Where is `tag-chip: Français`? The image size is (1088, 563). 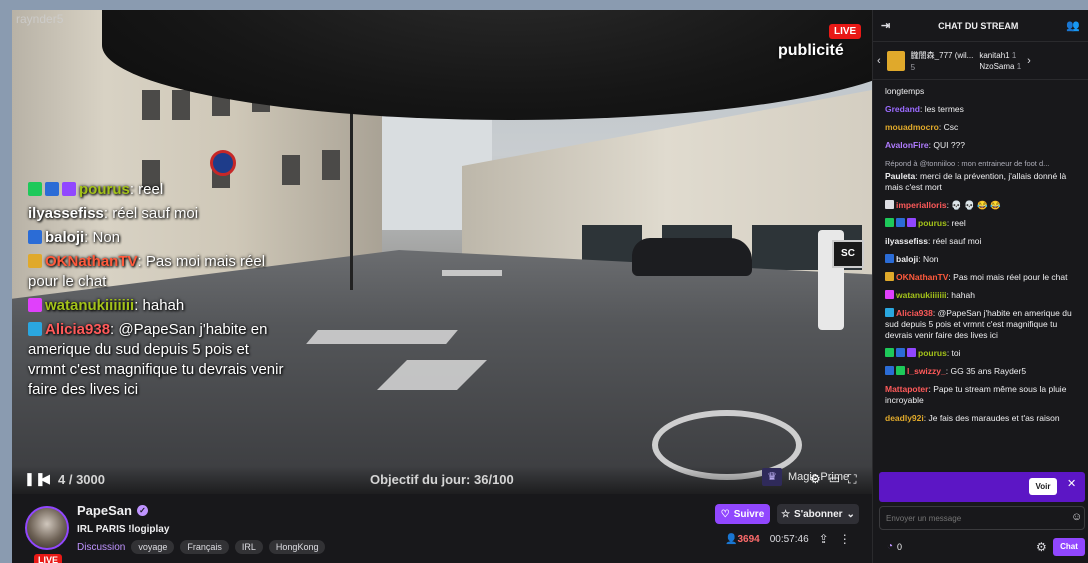 tag-chip: Français is located at coordinates (204, 547).